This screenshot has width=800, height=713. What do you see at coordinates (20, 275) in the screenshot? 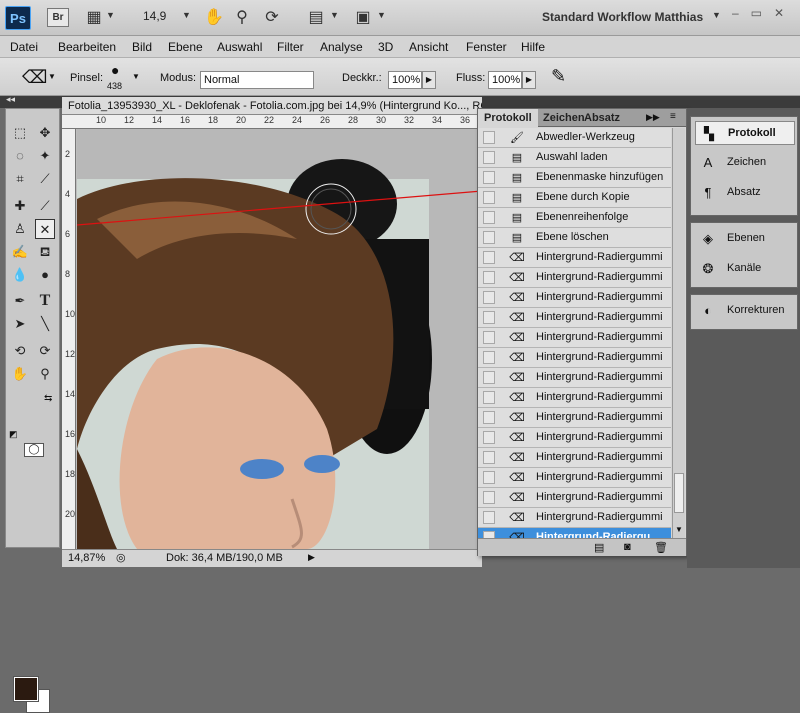
I see `blur-icon: 💧` at bounding box center [20, 275].